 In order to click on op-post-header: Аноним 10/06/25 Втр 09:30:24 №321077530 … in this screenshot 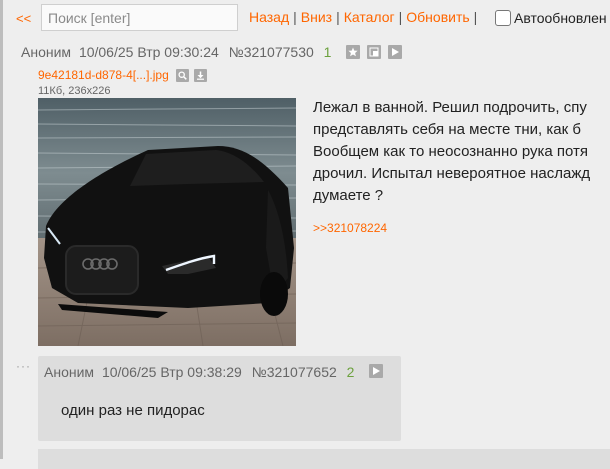, I will do `click(176, 52)`.